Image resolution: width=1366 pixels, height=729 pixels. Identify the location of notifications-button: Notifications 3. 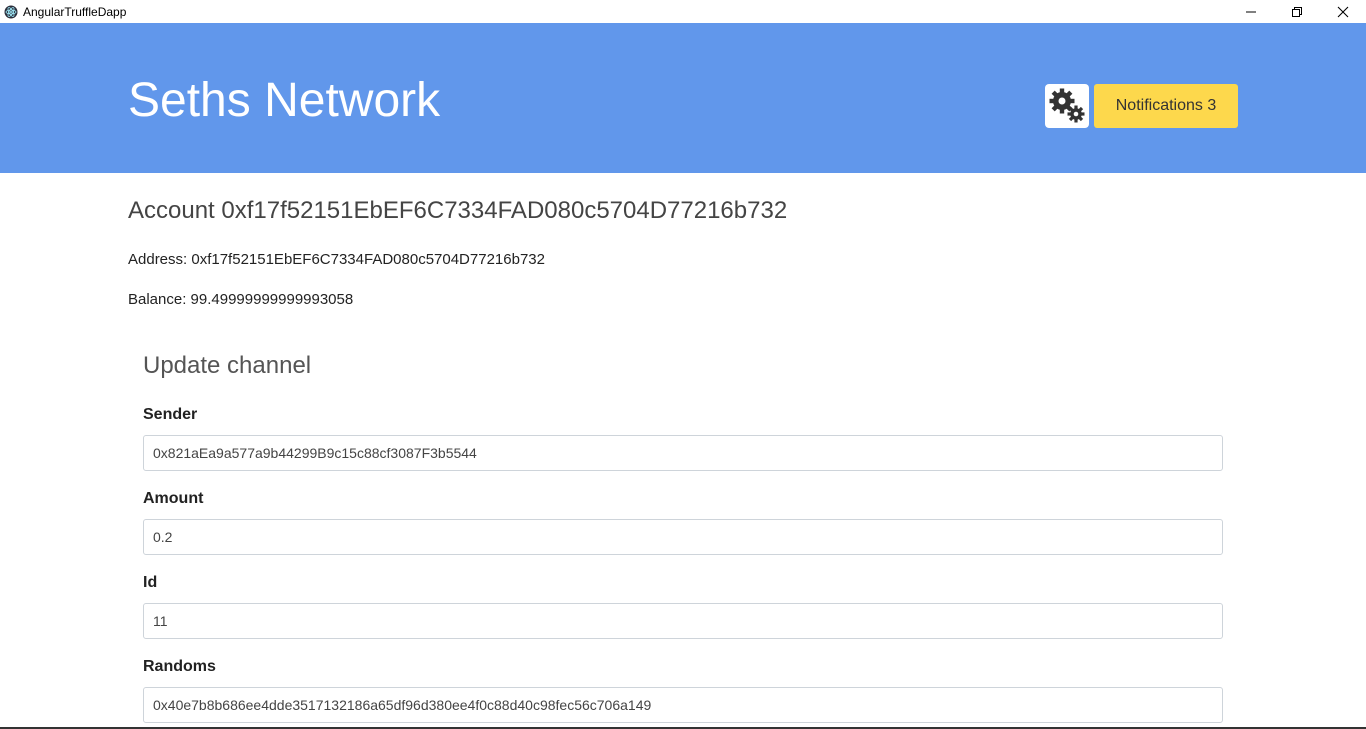
(1166, 106).